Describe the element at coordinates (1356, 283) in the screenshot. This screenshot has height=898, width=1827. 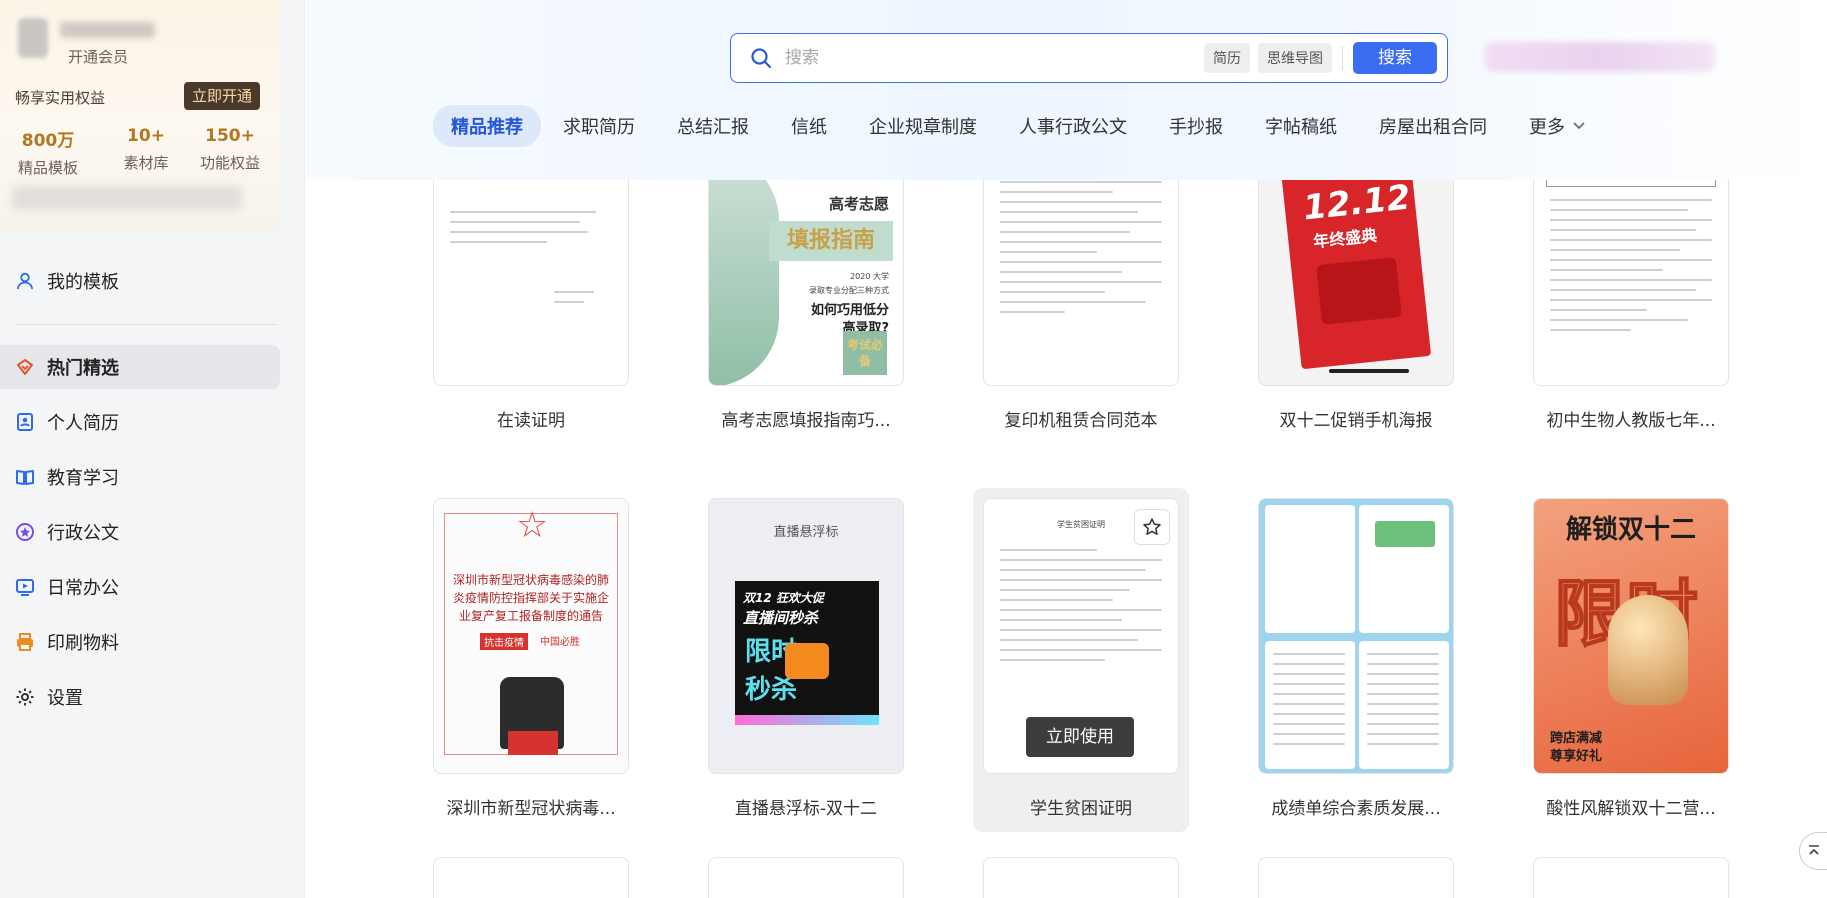
I see `template-thumbnail: 12.12 年终盛典` at that location.